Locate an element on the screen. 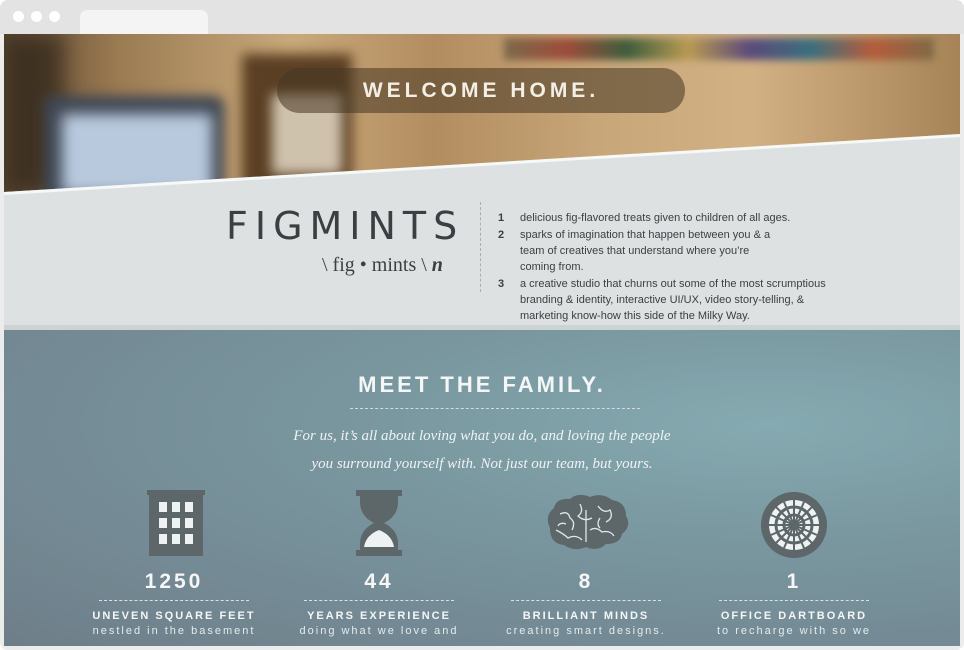 This screenshot has height=650, width=964. definition-divider is located at coordinates (480, 247).